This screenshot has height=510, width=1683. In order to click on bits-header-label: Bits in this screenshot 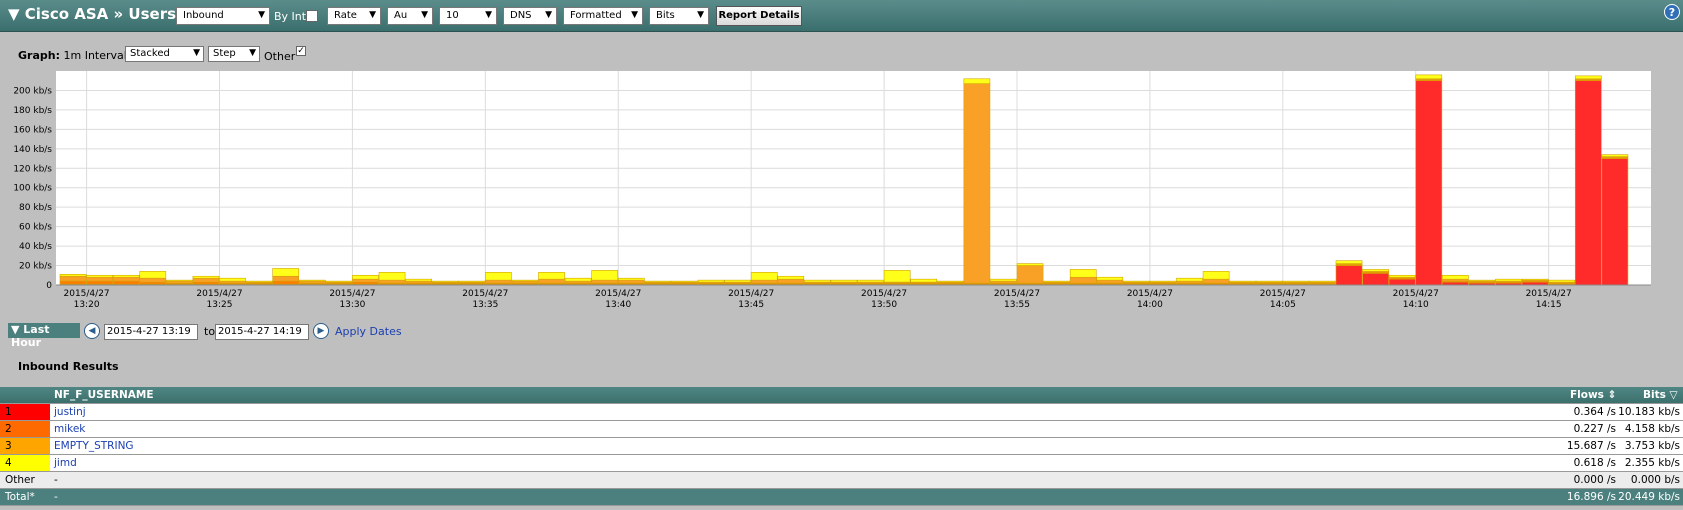, I will do `click(1654, 395)`.